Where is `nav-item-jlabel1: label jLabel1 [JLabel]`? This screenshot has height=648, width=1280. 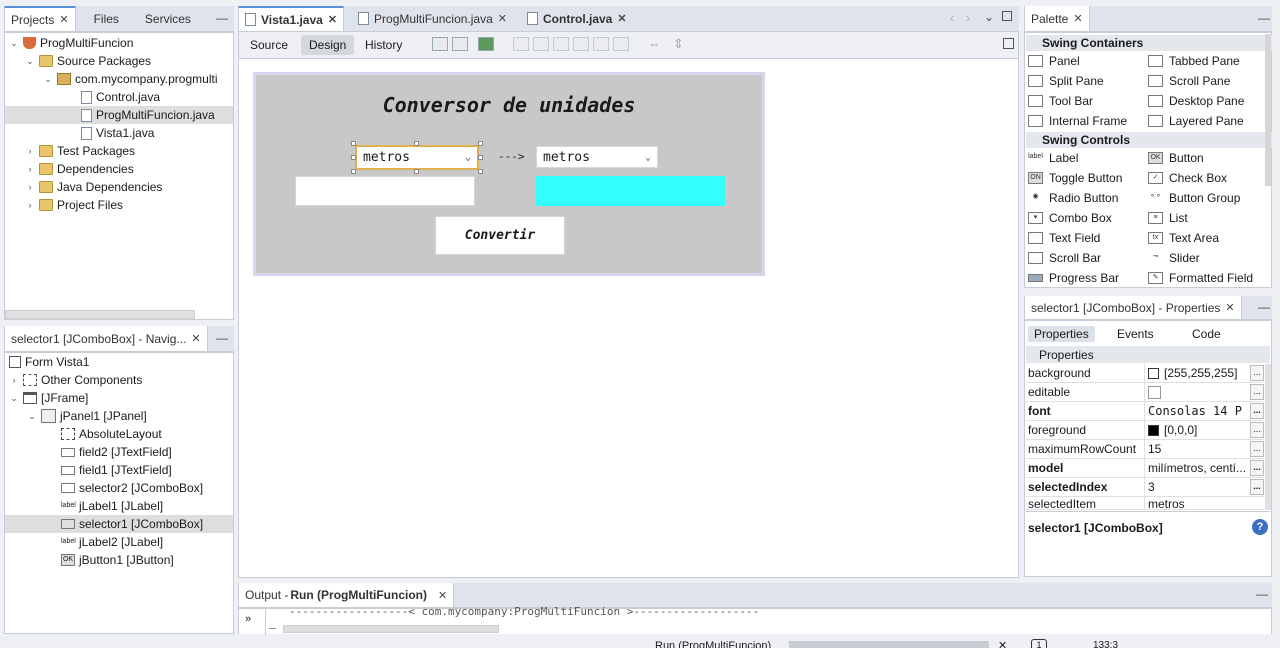 nav-item-jlabel1: label jLabel1 [JLabel] is located at coordinates (112, 506).